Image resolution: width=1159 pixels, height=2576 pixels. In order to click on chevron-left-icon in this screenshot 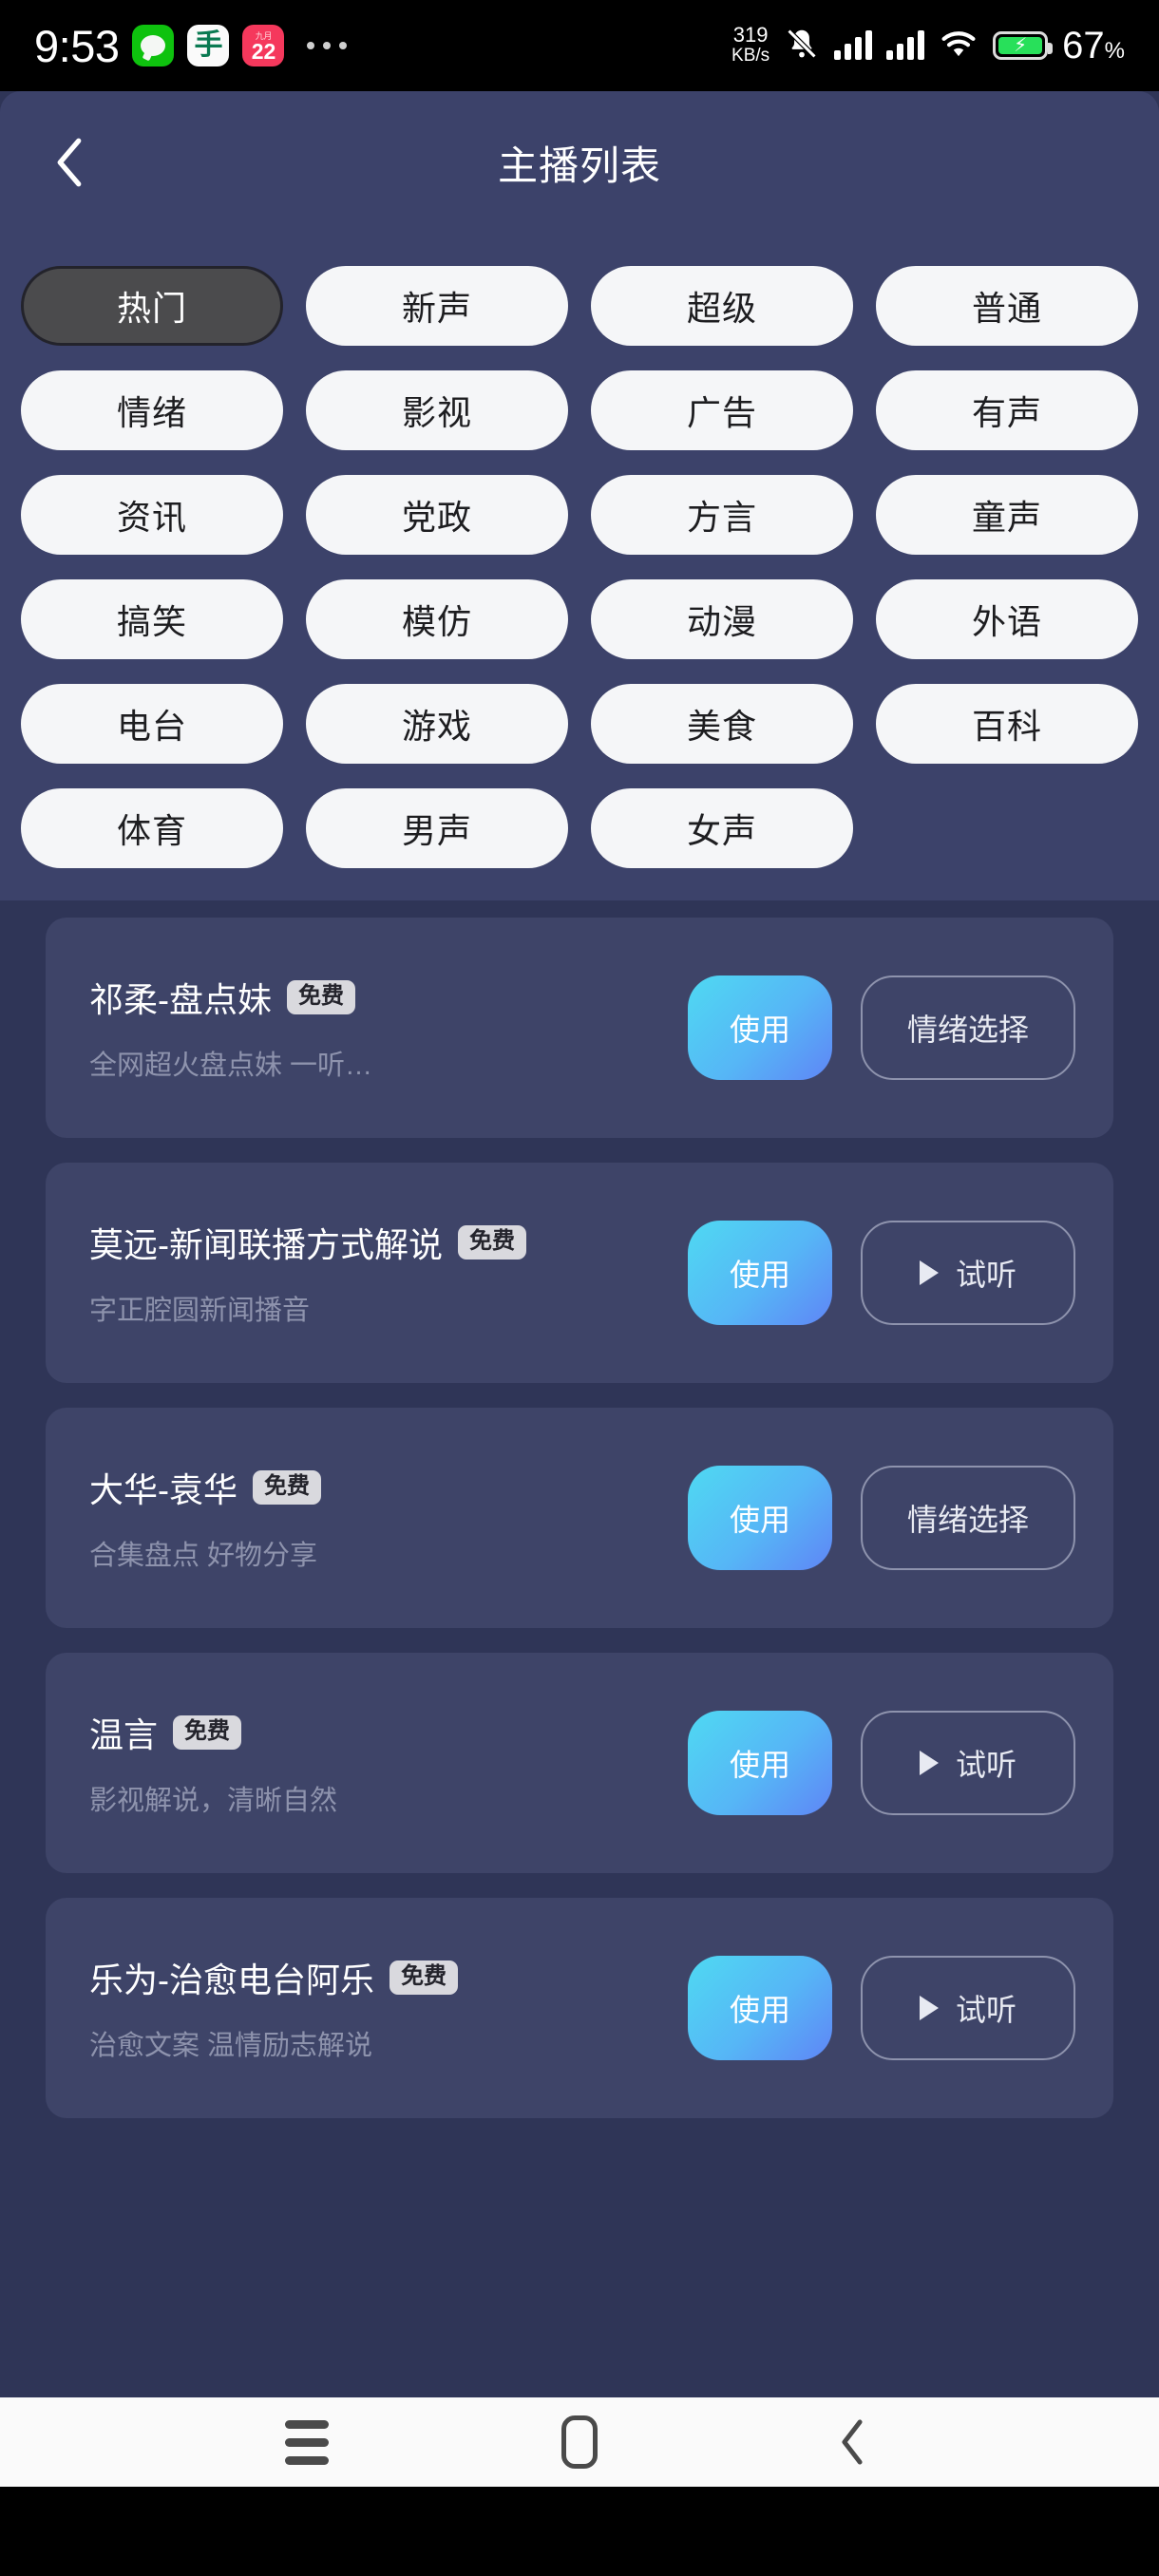, I will do `click(69, 162)`.